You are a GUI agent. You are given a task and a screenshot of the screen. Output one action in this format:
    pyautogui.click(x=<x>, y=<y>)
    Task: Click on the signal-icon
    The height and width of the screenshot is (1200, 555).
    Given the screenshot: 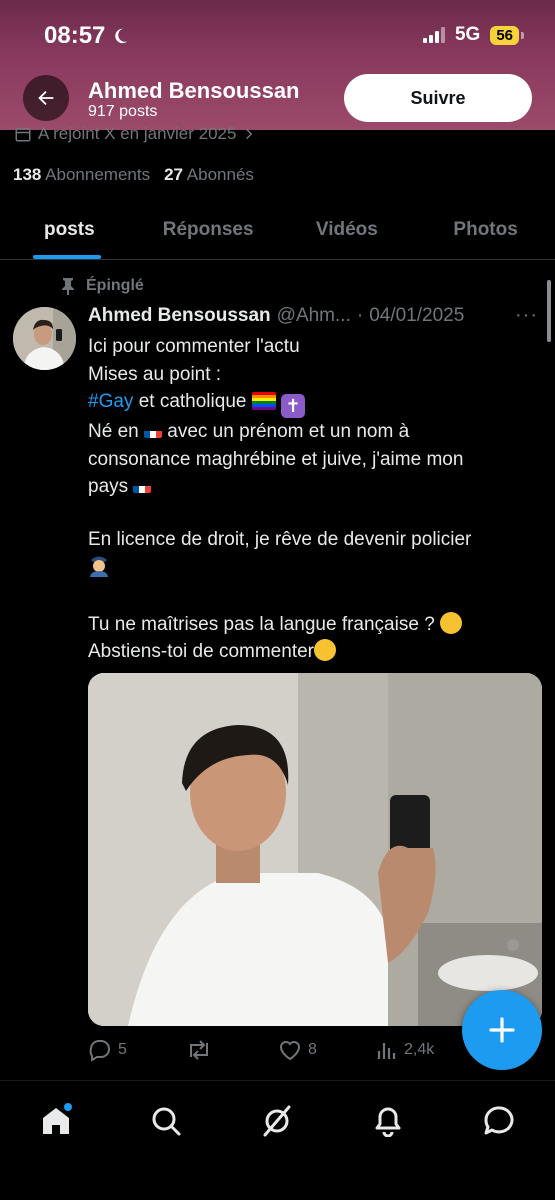 What is the action you would take?
    pyautogui.click(x=433, y=35)
    